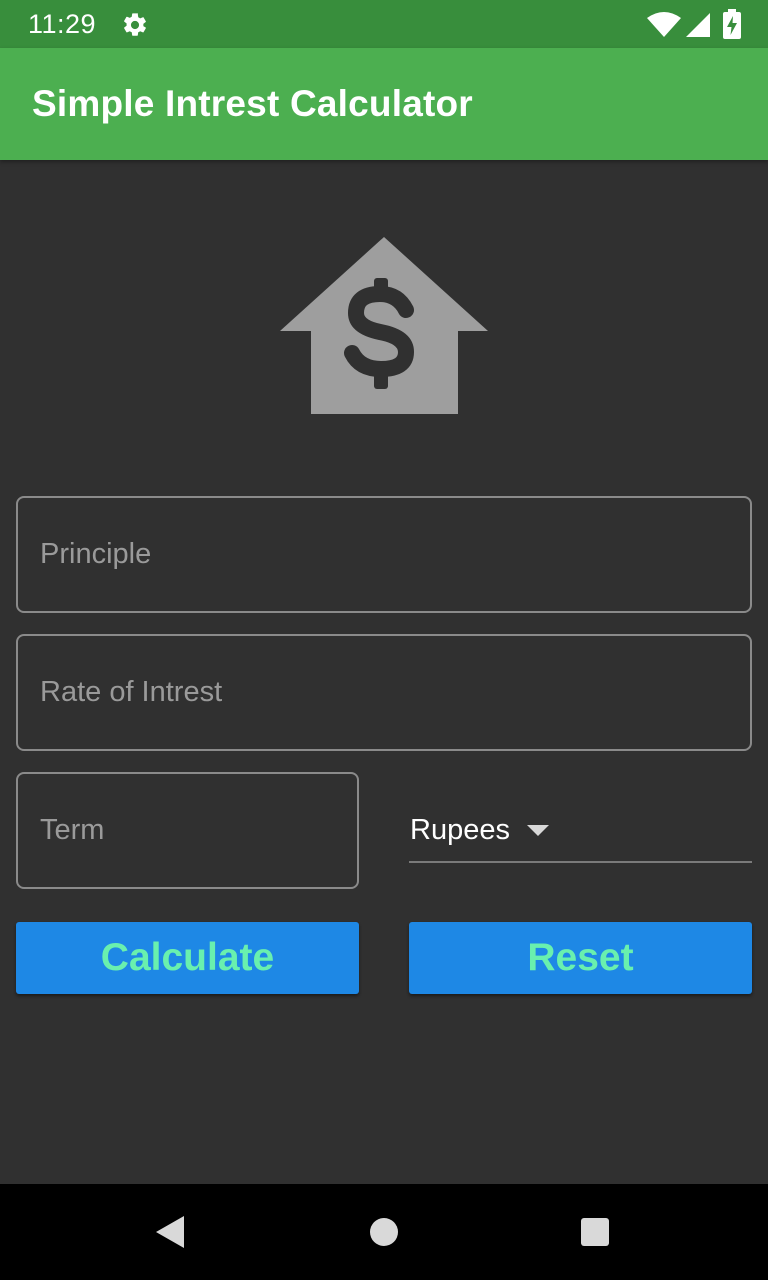 The width and height of the screenshot is (768, 1280). What do you see at coordinates (135, 24) in the screenshot?
I see `gear-icon` at bounding box center [135, 24].